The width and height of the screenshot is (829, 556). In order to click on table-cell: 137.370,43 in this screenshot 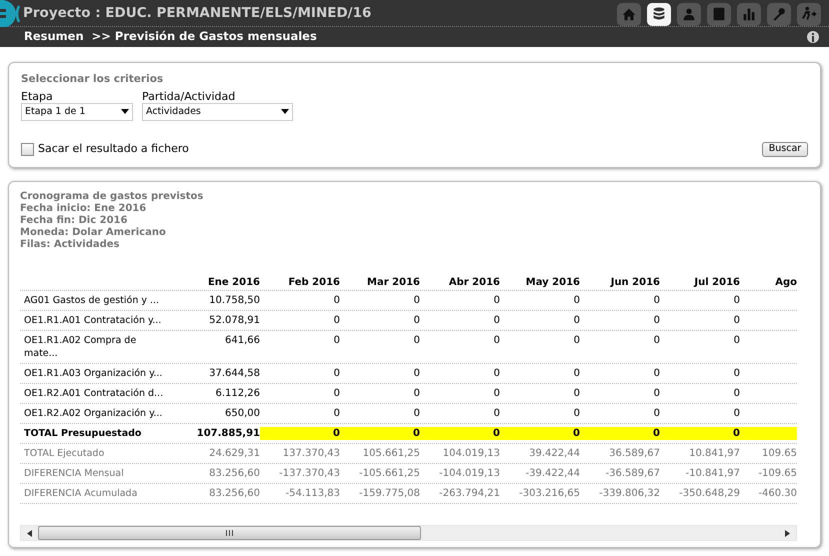, I will do `click(311, 453)`.